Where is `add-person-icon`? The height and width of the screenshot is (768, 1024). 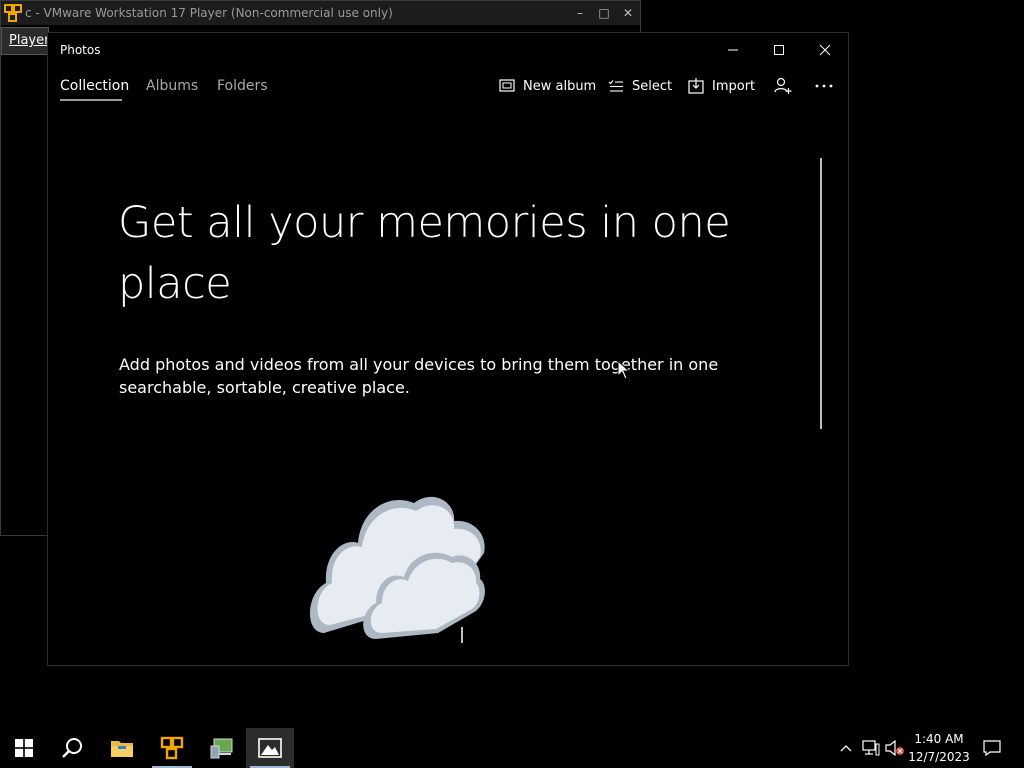
add-person-icon is located at coordinates (783, 85).